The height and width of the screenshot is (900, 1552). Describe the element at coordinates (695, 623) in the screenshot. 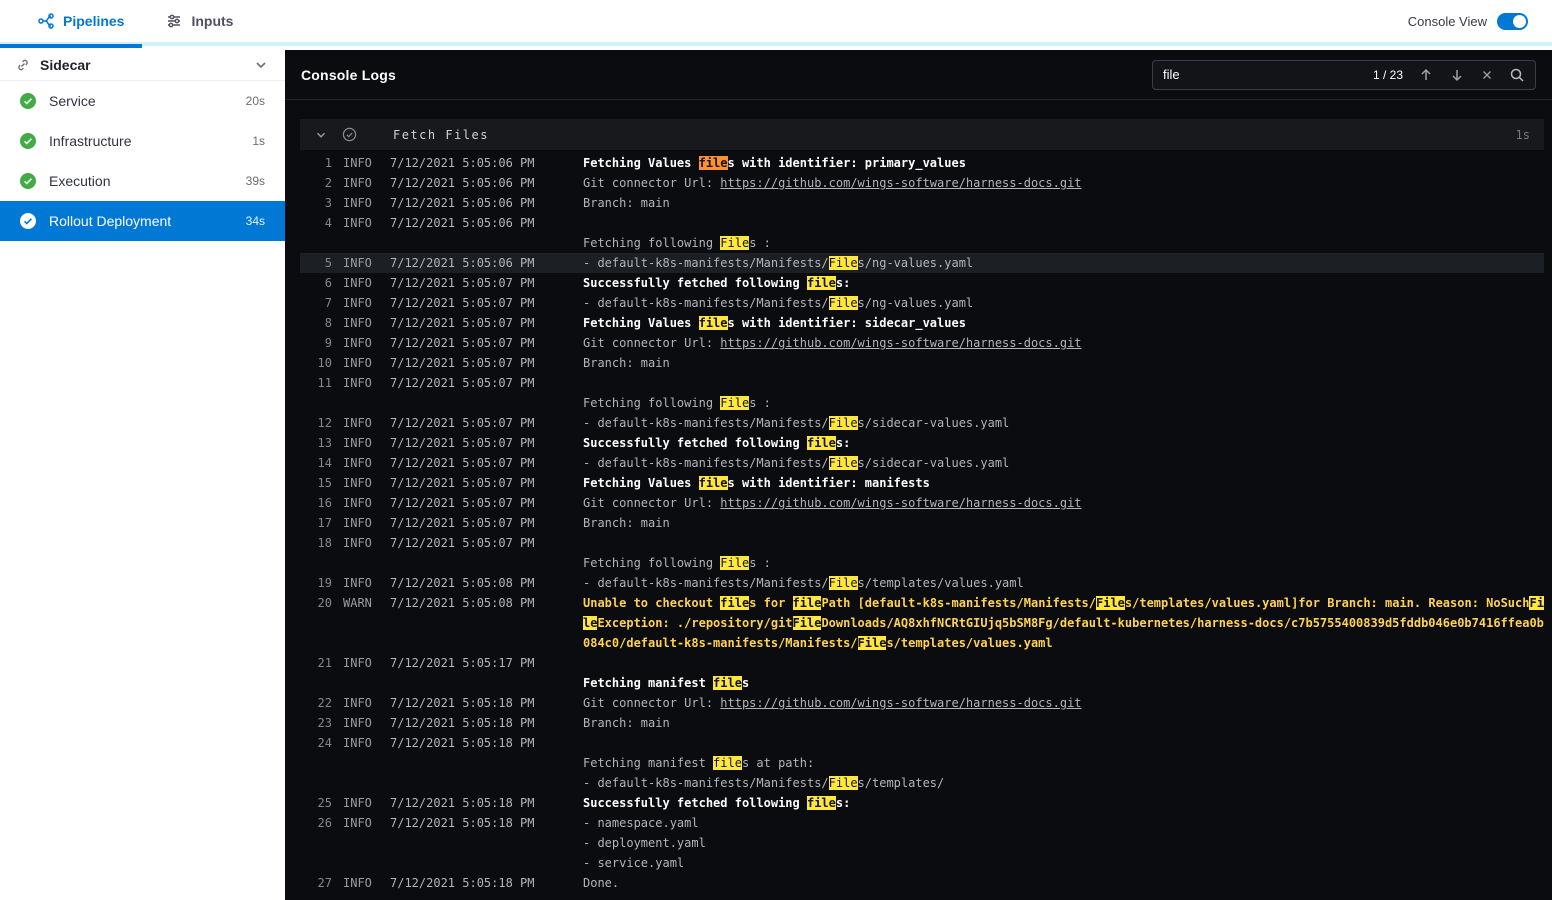

I see `log-text: Exception: ./repository/git` at that location.